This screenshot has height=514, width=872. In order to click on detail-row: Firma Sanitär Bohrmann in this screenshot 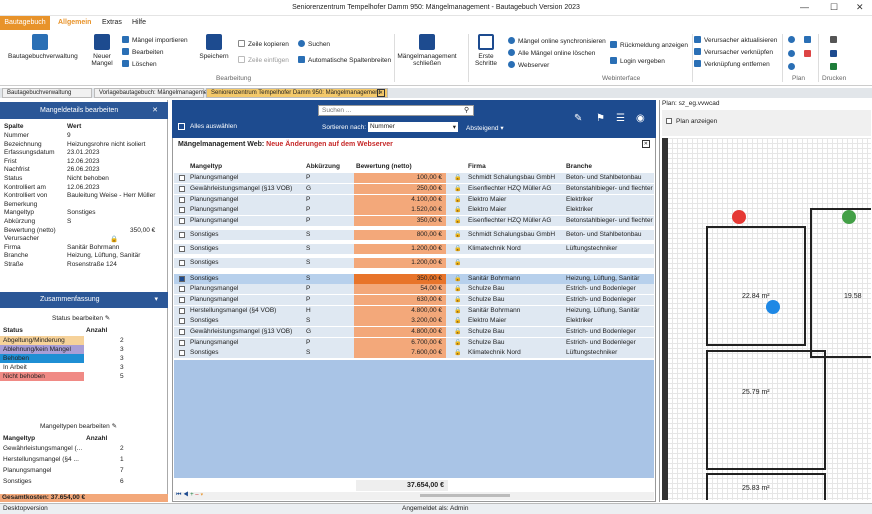, I will do `click(79, 248)`.